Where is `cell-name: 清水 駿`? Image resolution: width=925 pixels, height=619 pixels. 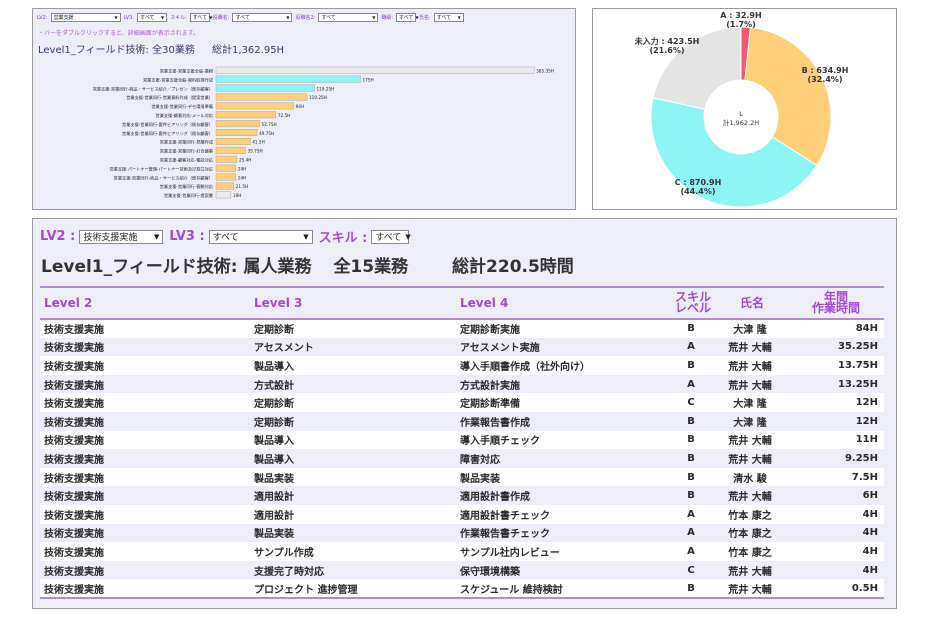
cell-name: 清水 駿 is located at coordinates (750, 477).